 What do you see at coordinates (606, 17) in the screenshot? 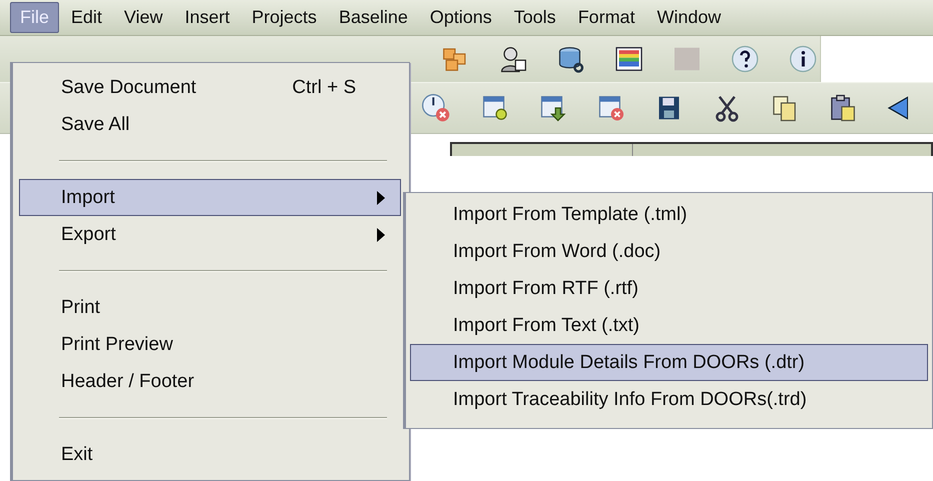
I see `menu-bar-item: Format` at bounding box center [606, 17].